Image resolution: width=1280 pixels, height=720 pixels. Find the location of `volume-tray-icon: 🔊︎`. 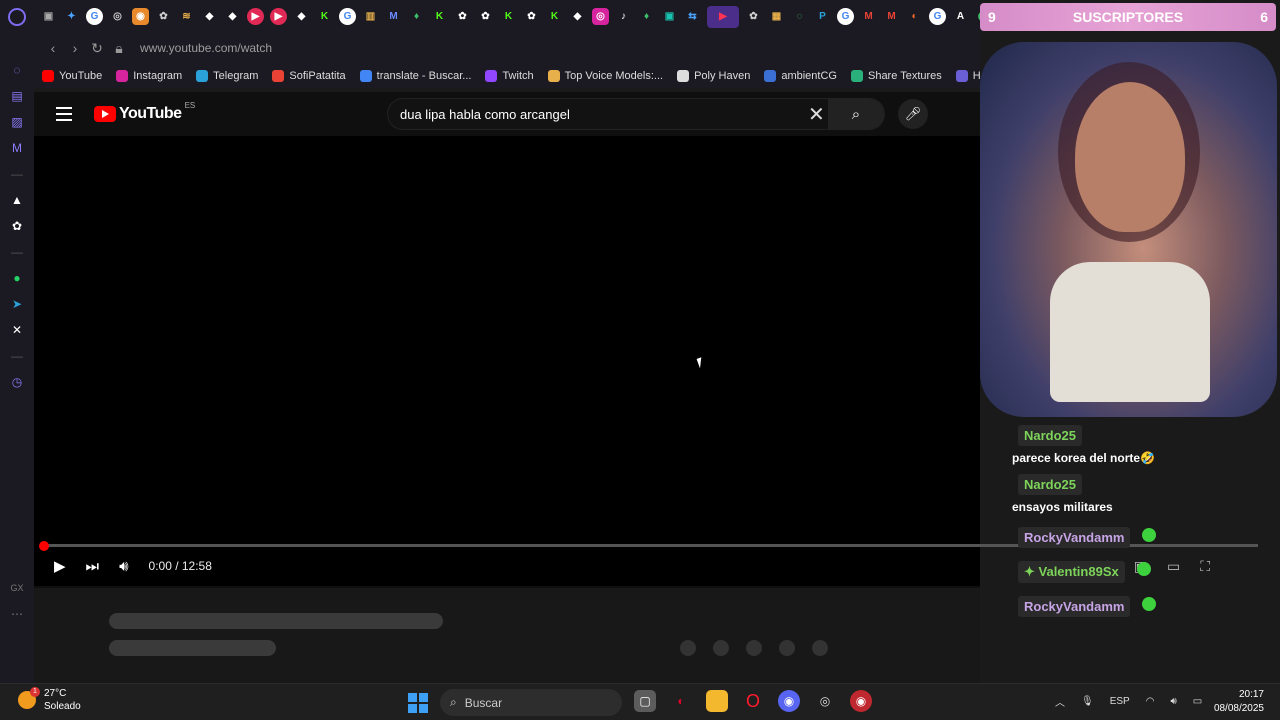

volume-tray-icon: 🔊︎ is located at coordinates (1173, 701).